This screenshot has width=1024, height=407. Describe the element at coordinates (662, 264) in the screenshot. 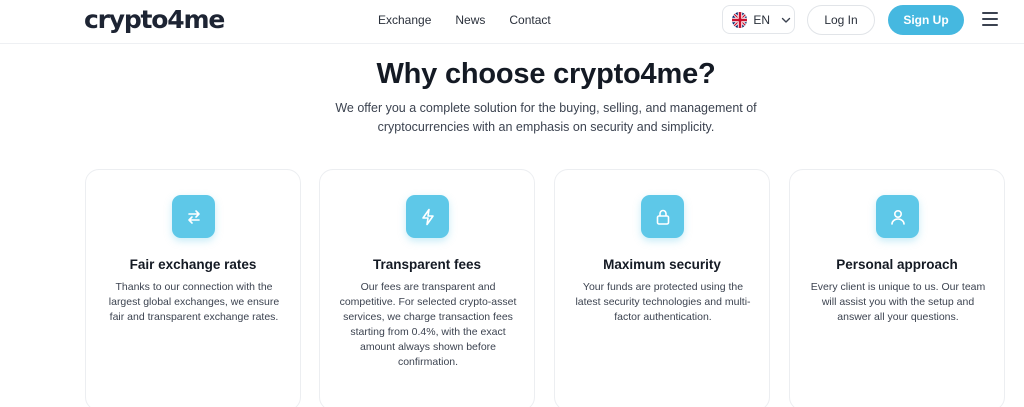

I see `feature-title: Maximum security` at that location.